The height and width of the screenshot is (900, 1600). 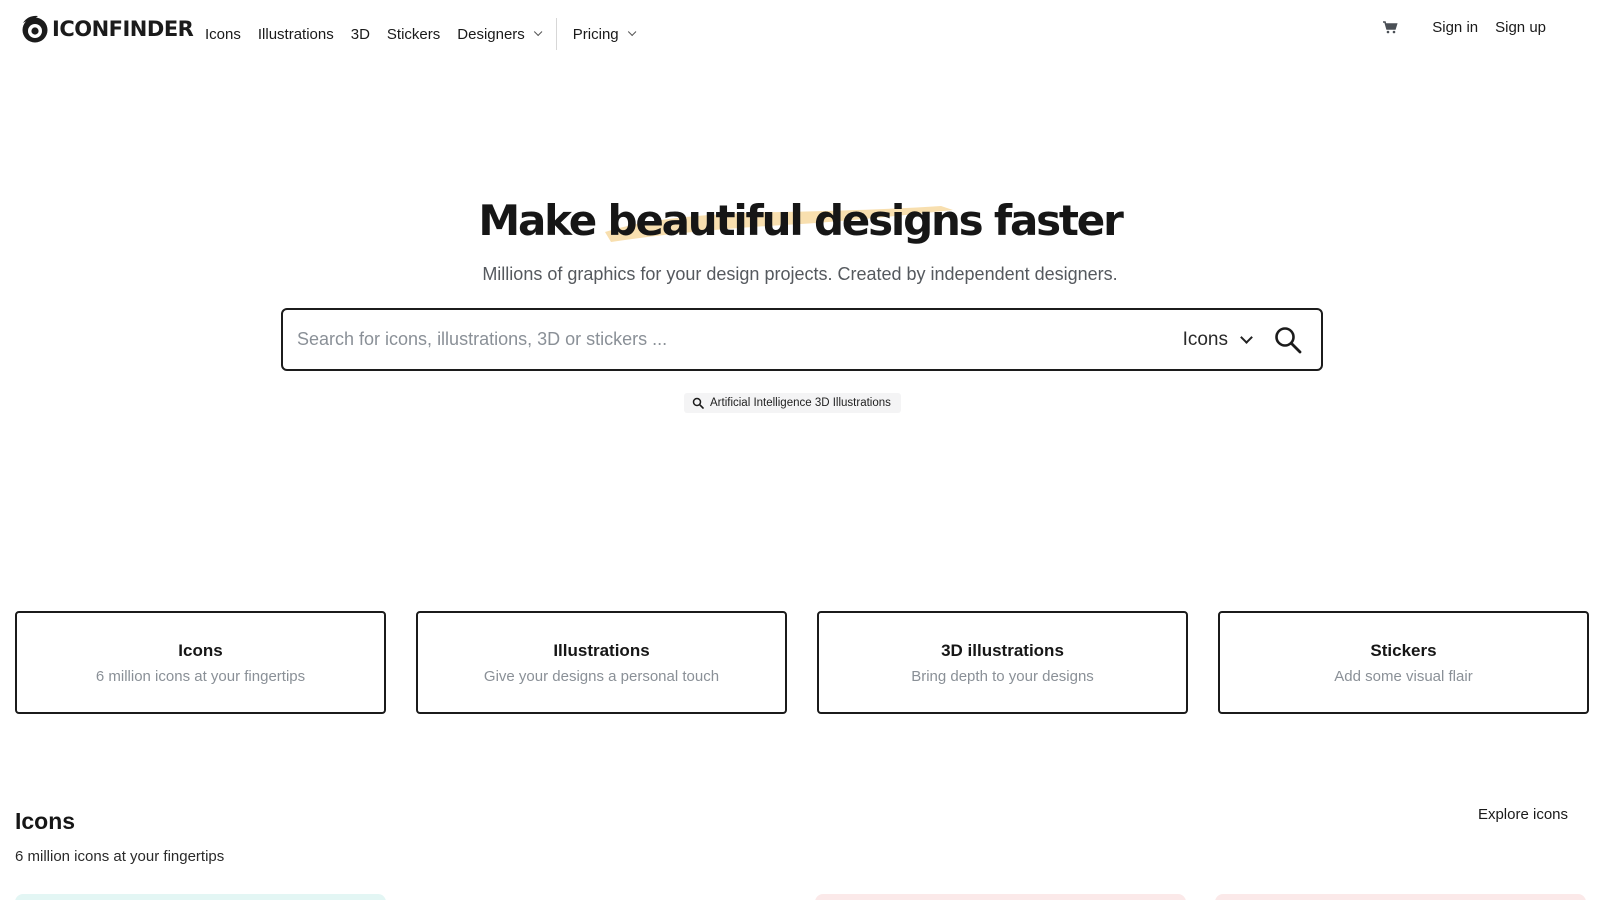 I want to click on cart-icon, so click(x=1390, y=27).